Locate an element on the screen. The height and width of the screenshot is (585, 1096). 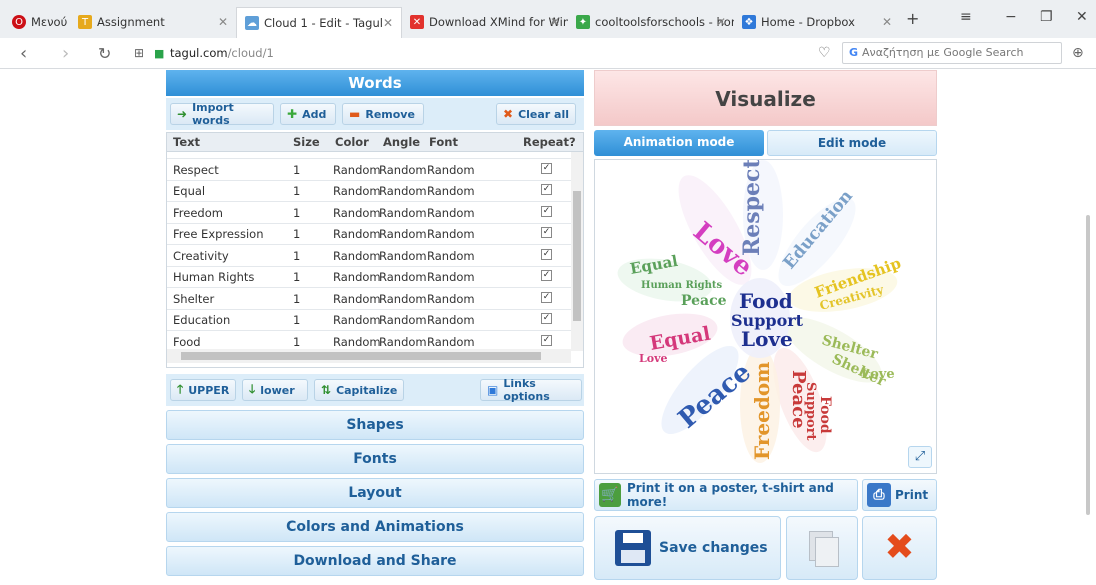
col-angle: Angle is located at coordinates (401, 142).